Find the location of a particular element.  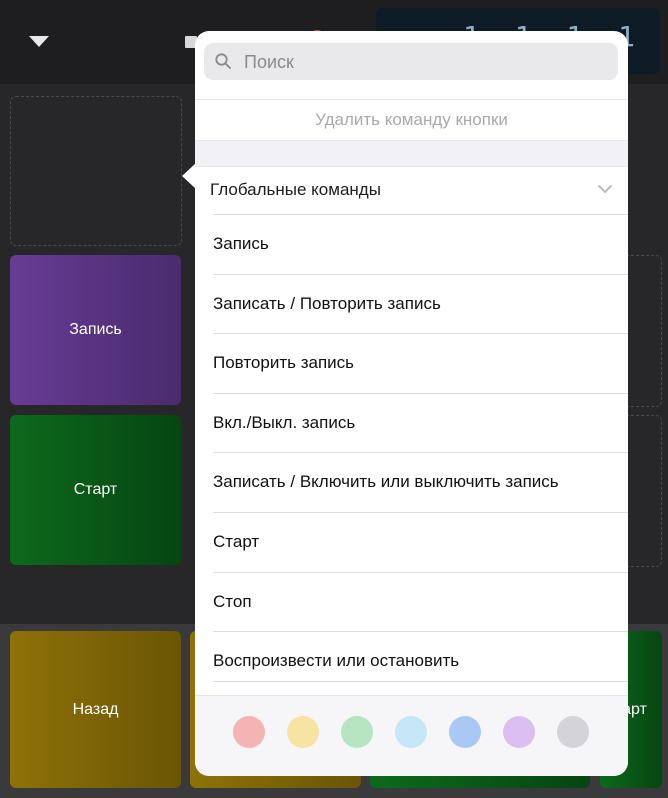

chevron-down-icon is located at coordinates (605, 189).